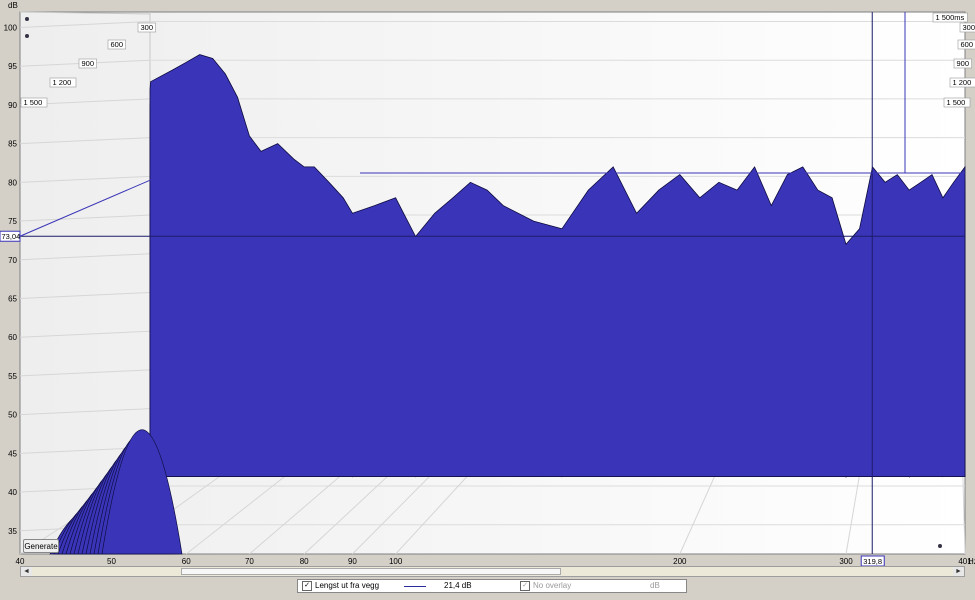 The width and height of the screenshot is (975, 600). Describe the element at coordinates (11, 27) in the screenshot. I see `y-tick-label: 100` at that location.